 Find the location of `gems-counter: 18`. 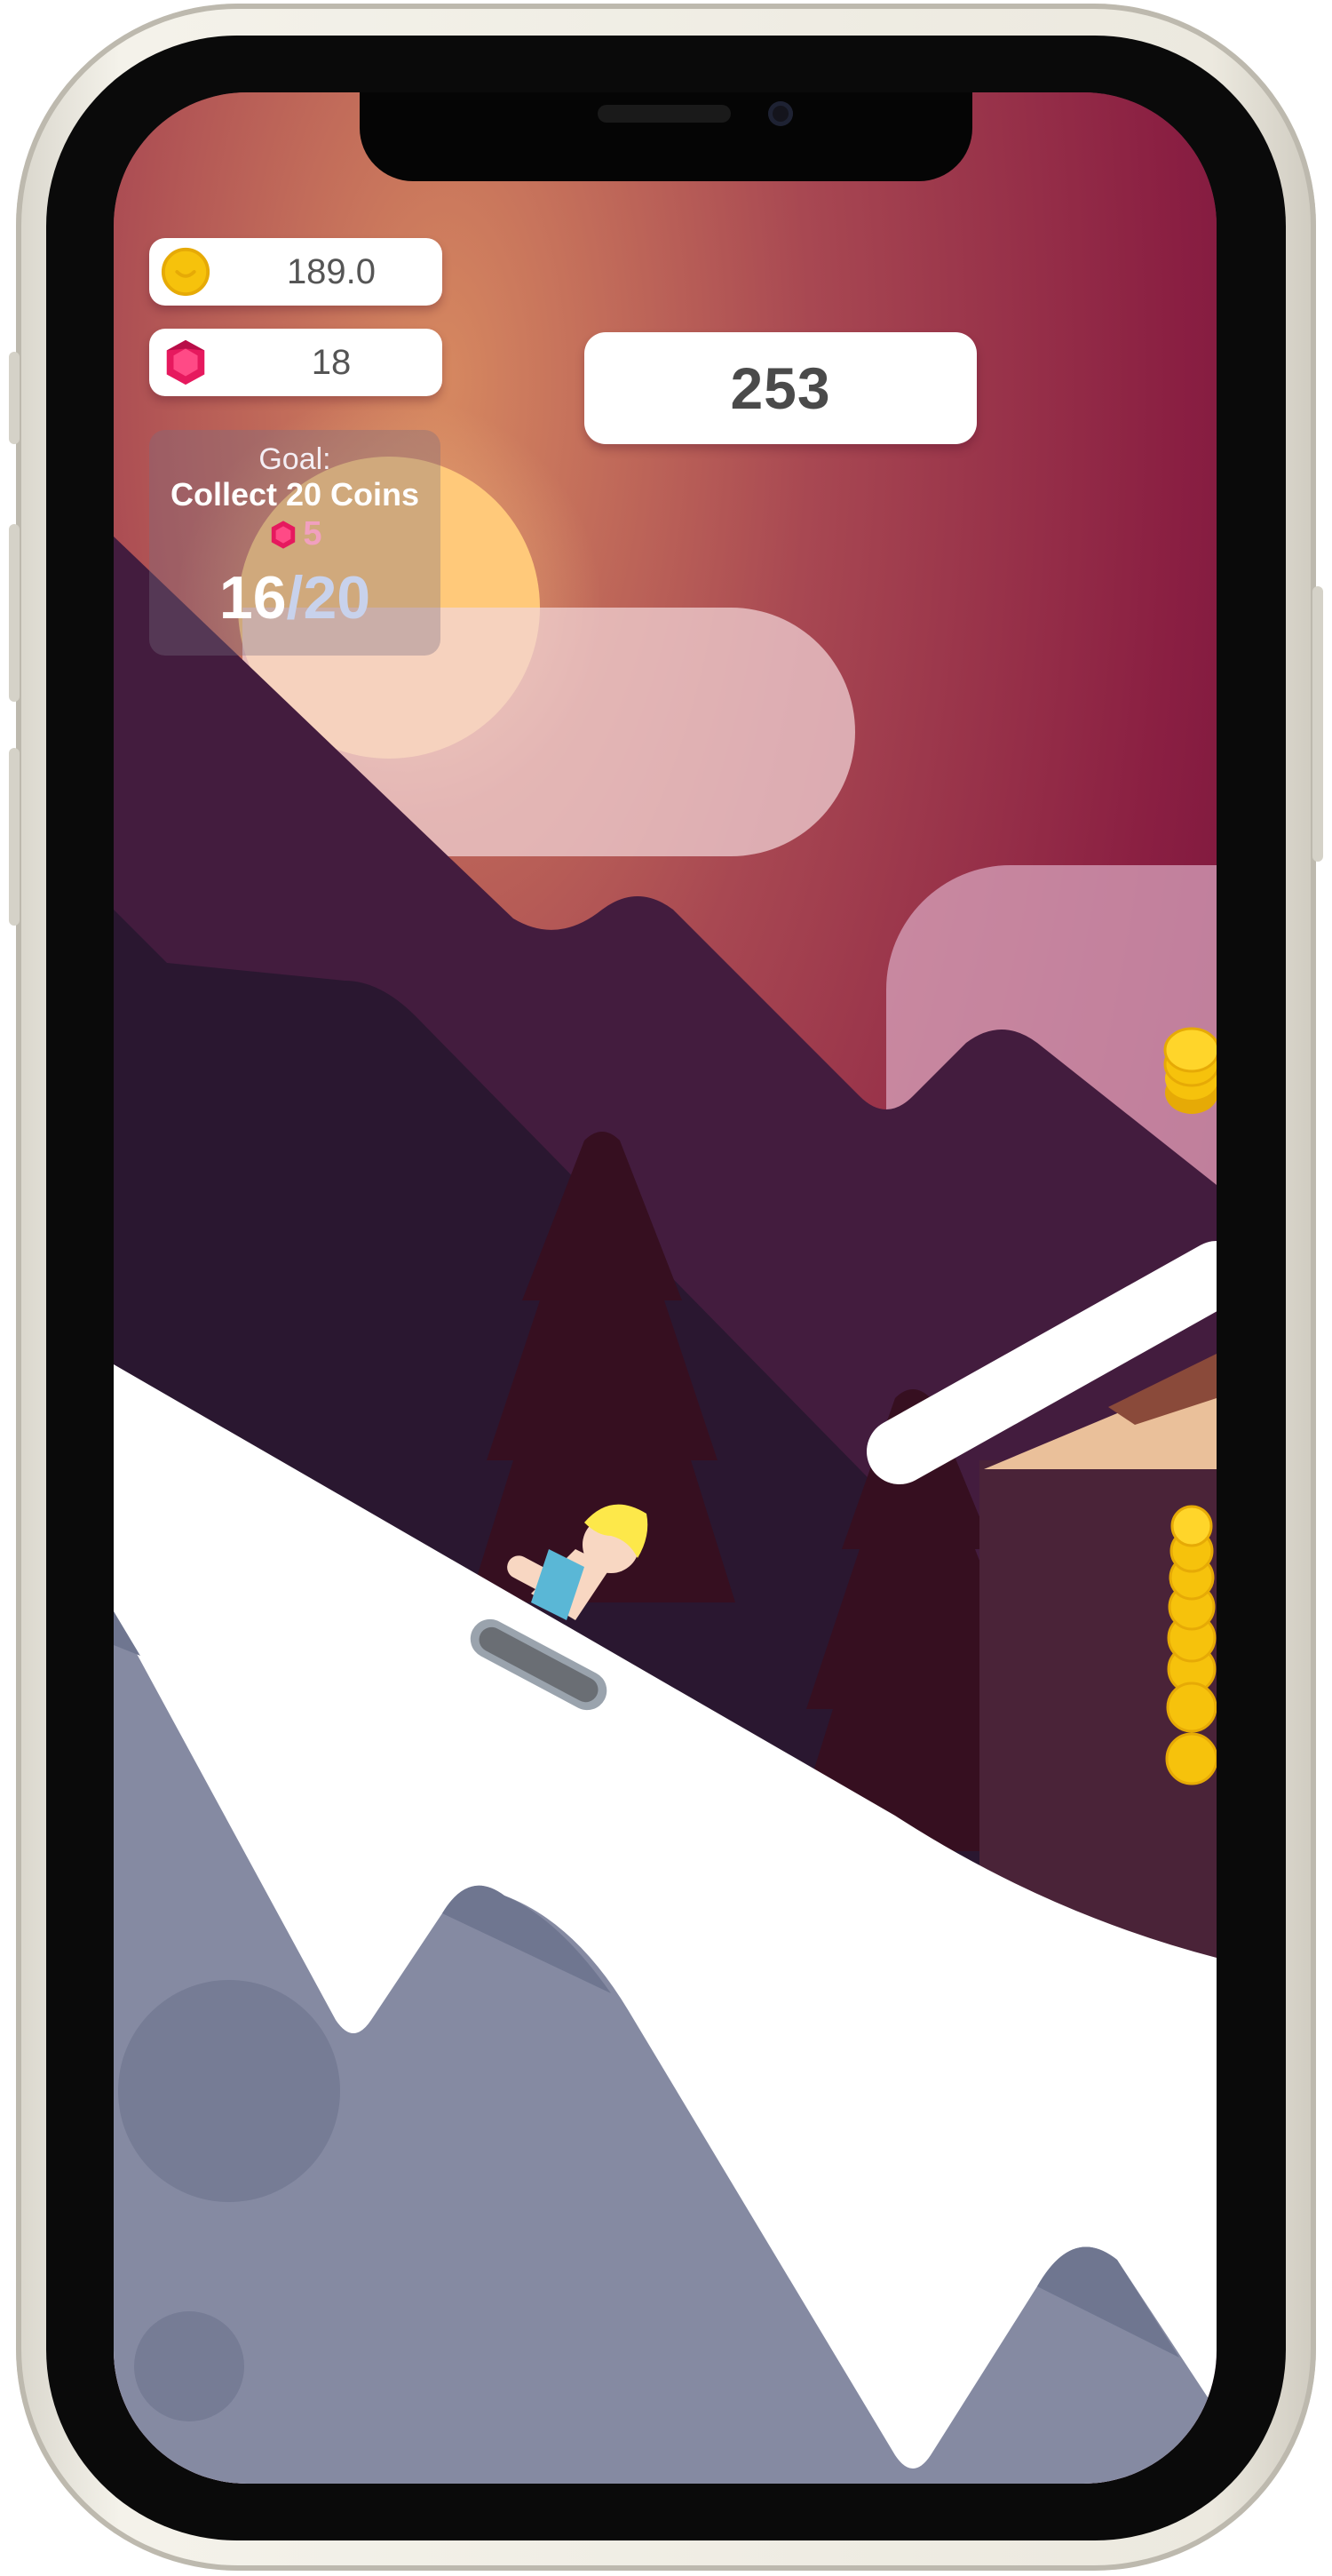

gems-counter: 18 is located at coordinates (295, 362).